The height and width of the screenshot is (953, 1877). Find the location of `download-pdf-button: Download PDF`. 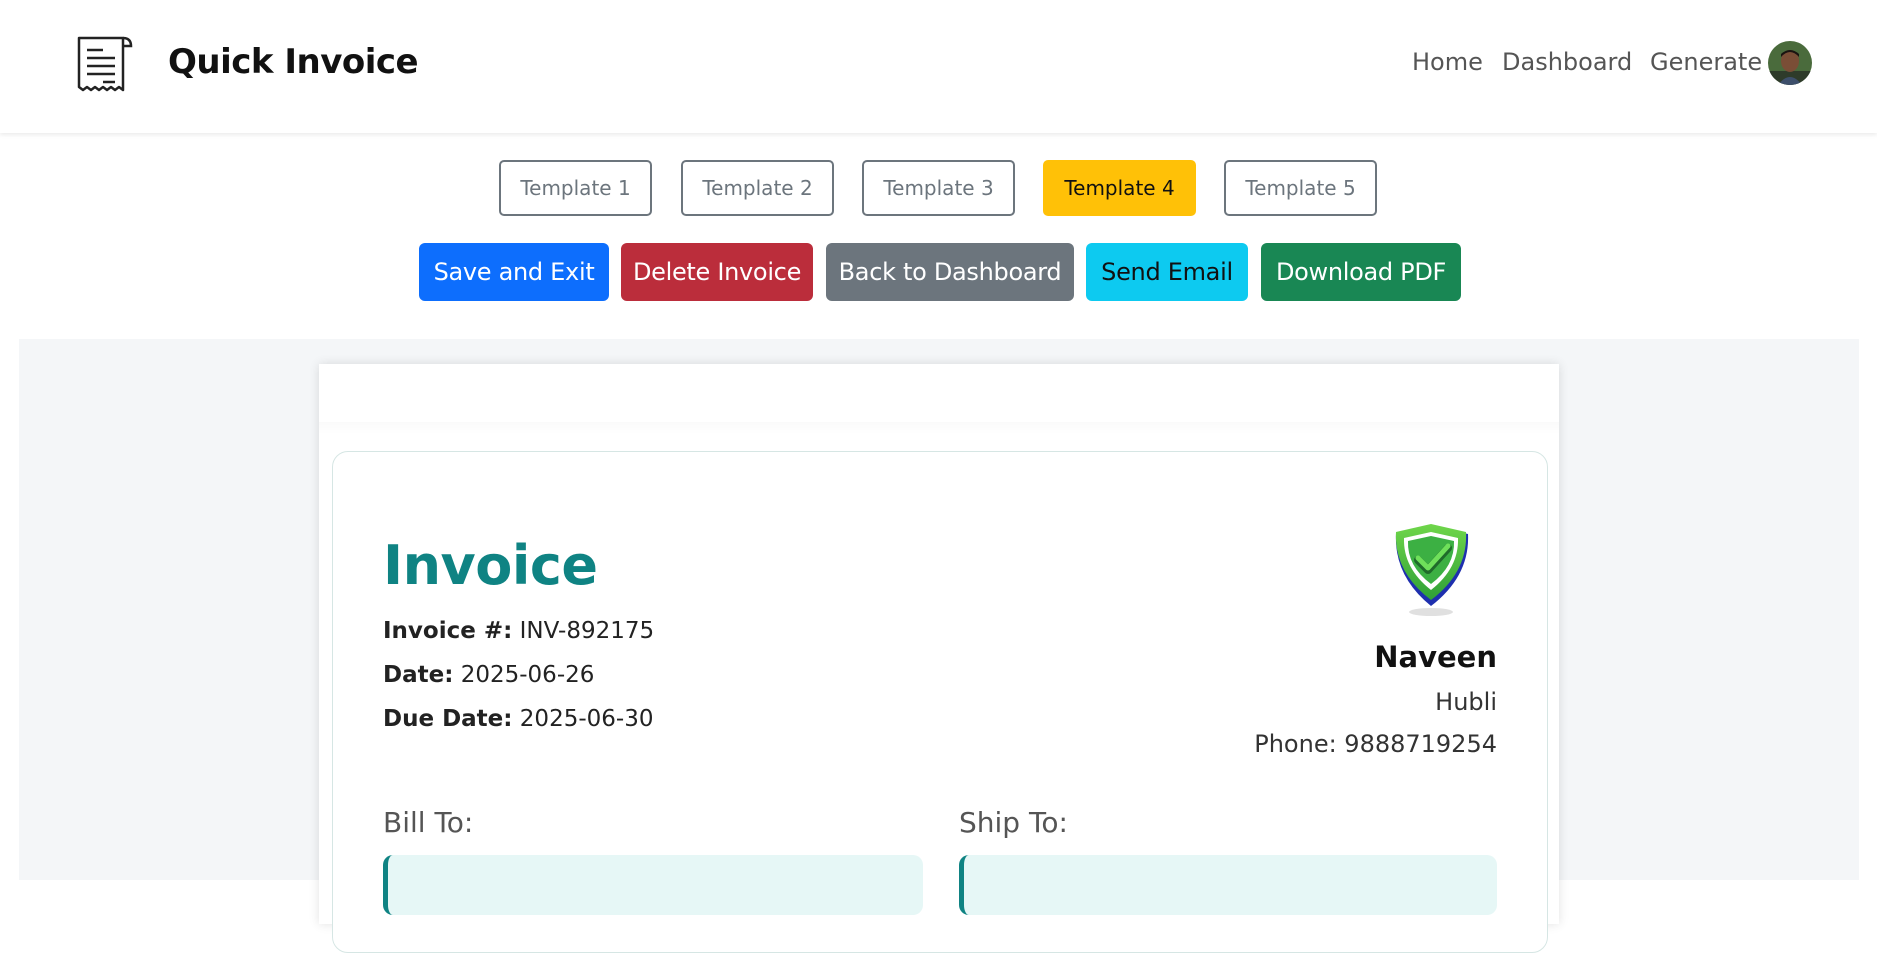

download-pdf-button: Download PDF is located at coordinates (1361, 272).